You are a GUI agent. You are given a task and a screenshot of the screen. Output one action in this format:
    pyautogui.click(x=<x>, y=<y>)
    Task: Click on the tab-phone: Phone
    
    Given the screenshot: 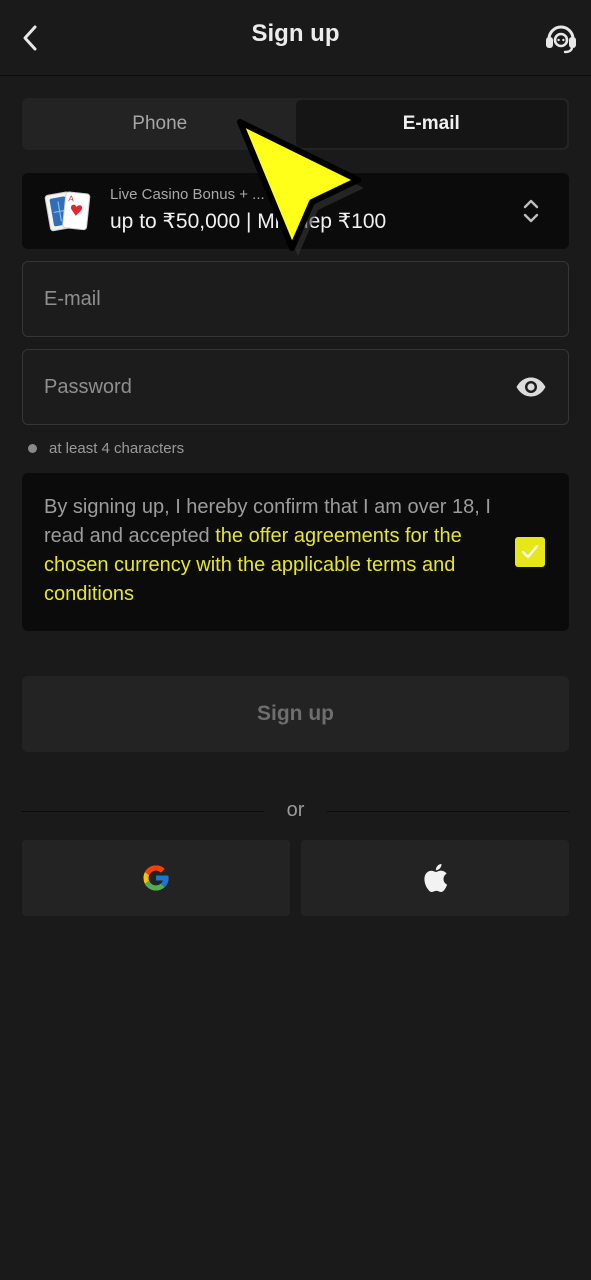 What is the action you would take?
    pyautogui.click(x=160, y=124)
    